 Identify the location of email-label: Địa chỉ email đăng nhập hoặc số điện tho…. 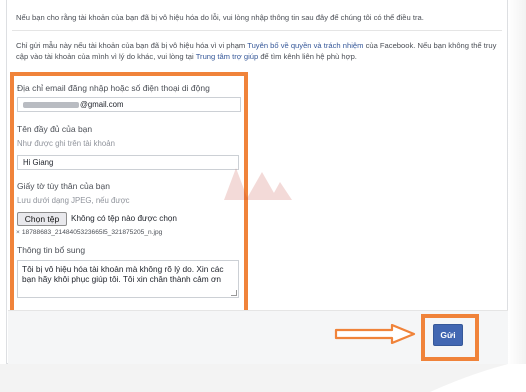
(113, 88).